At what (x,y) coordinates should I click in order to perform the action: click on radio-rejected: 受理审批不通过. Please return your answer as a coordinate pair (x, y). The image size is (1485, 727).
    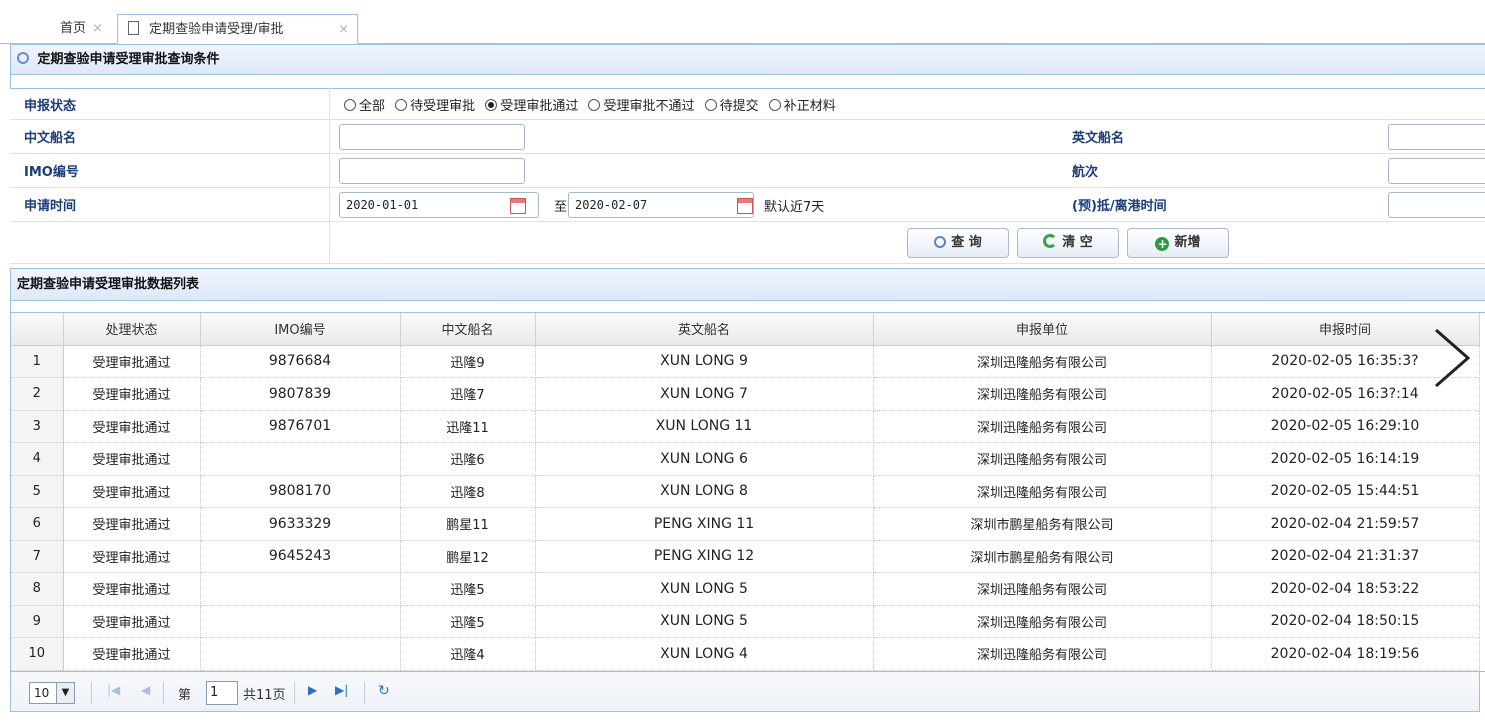
    Looking at the image, I should click on (641, 104).